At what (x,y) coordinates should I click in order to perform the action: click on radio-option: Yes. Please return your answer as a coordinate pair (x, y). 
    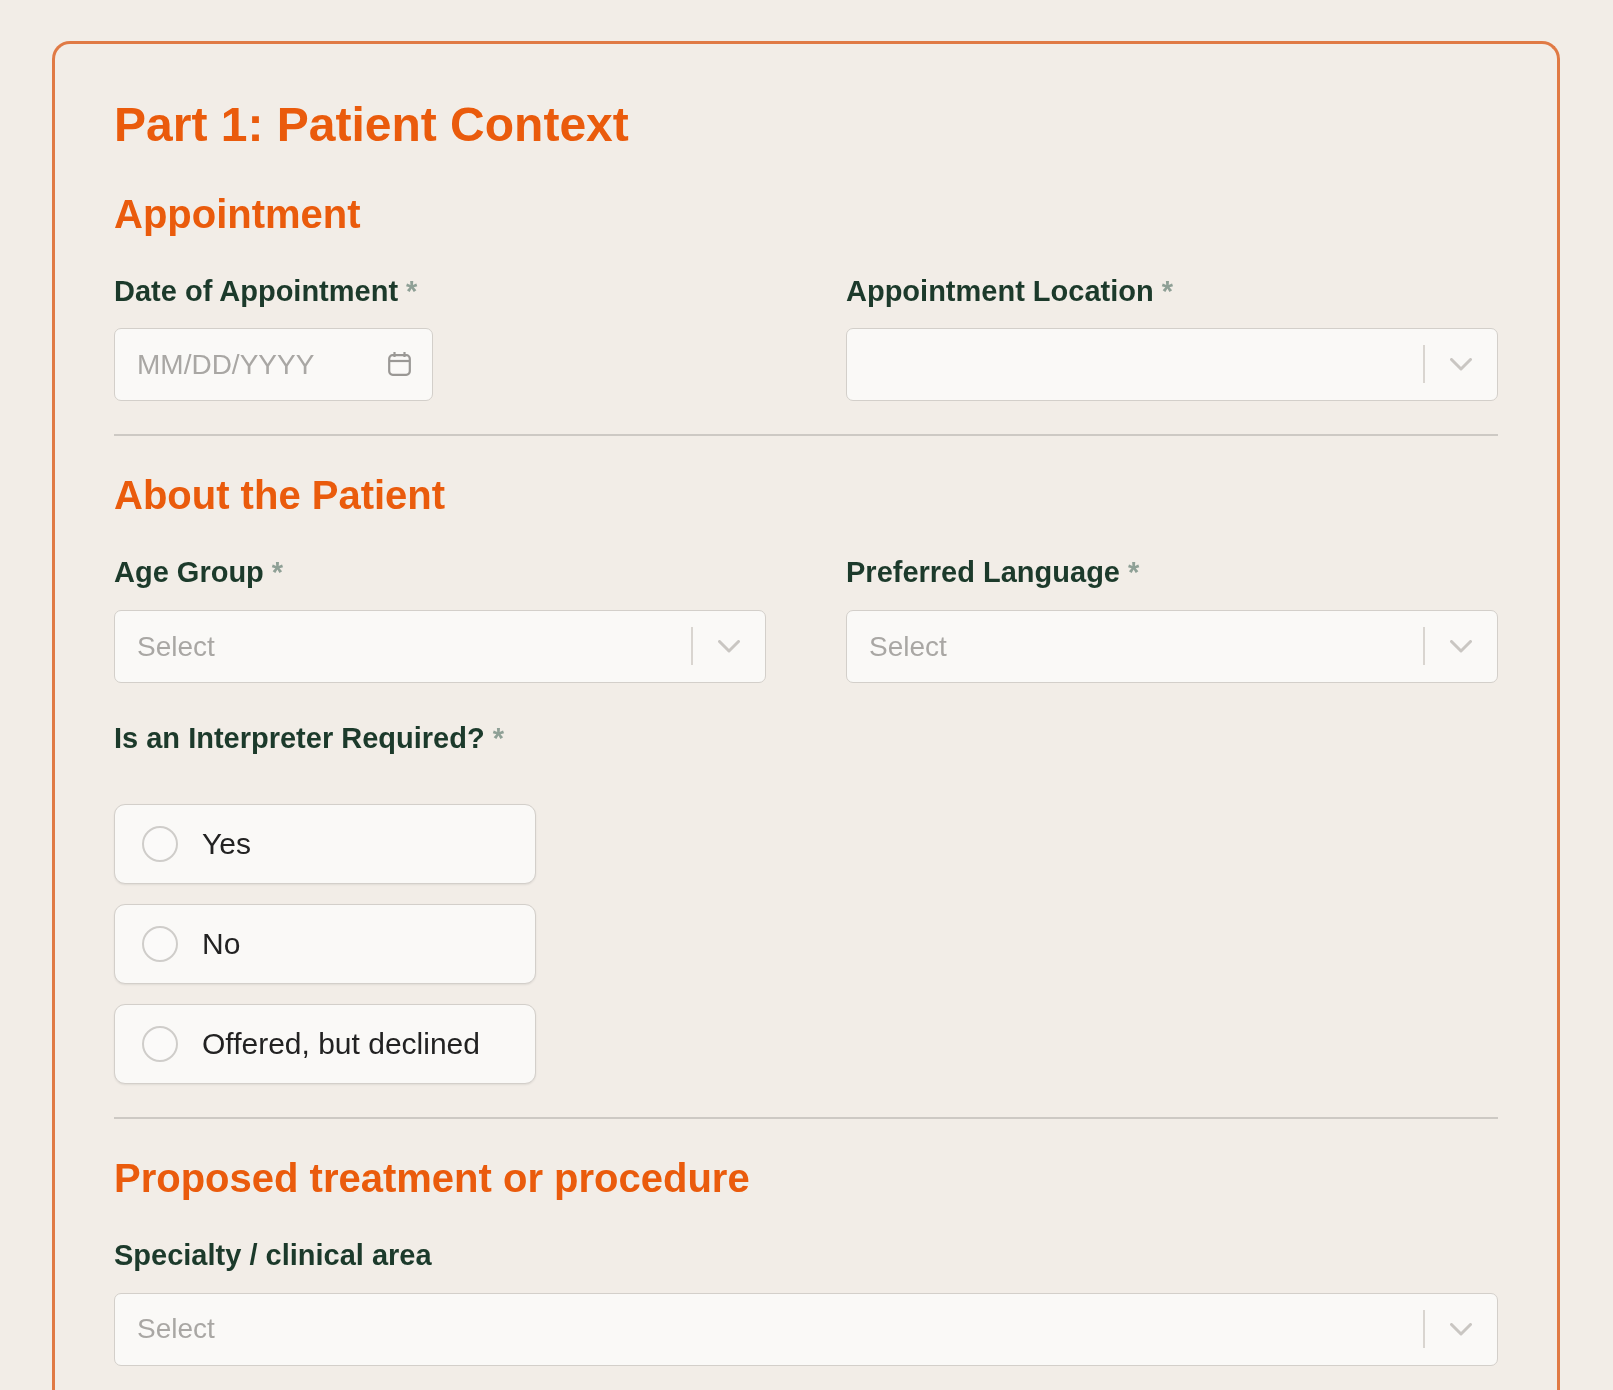
    Looking at the image, I should click on (325, 844).